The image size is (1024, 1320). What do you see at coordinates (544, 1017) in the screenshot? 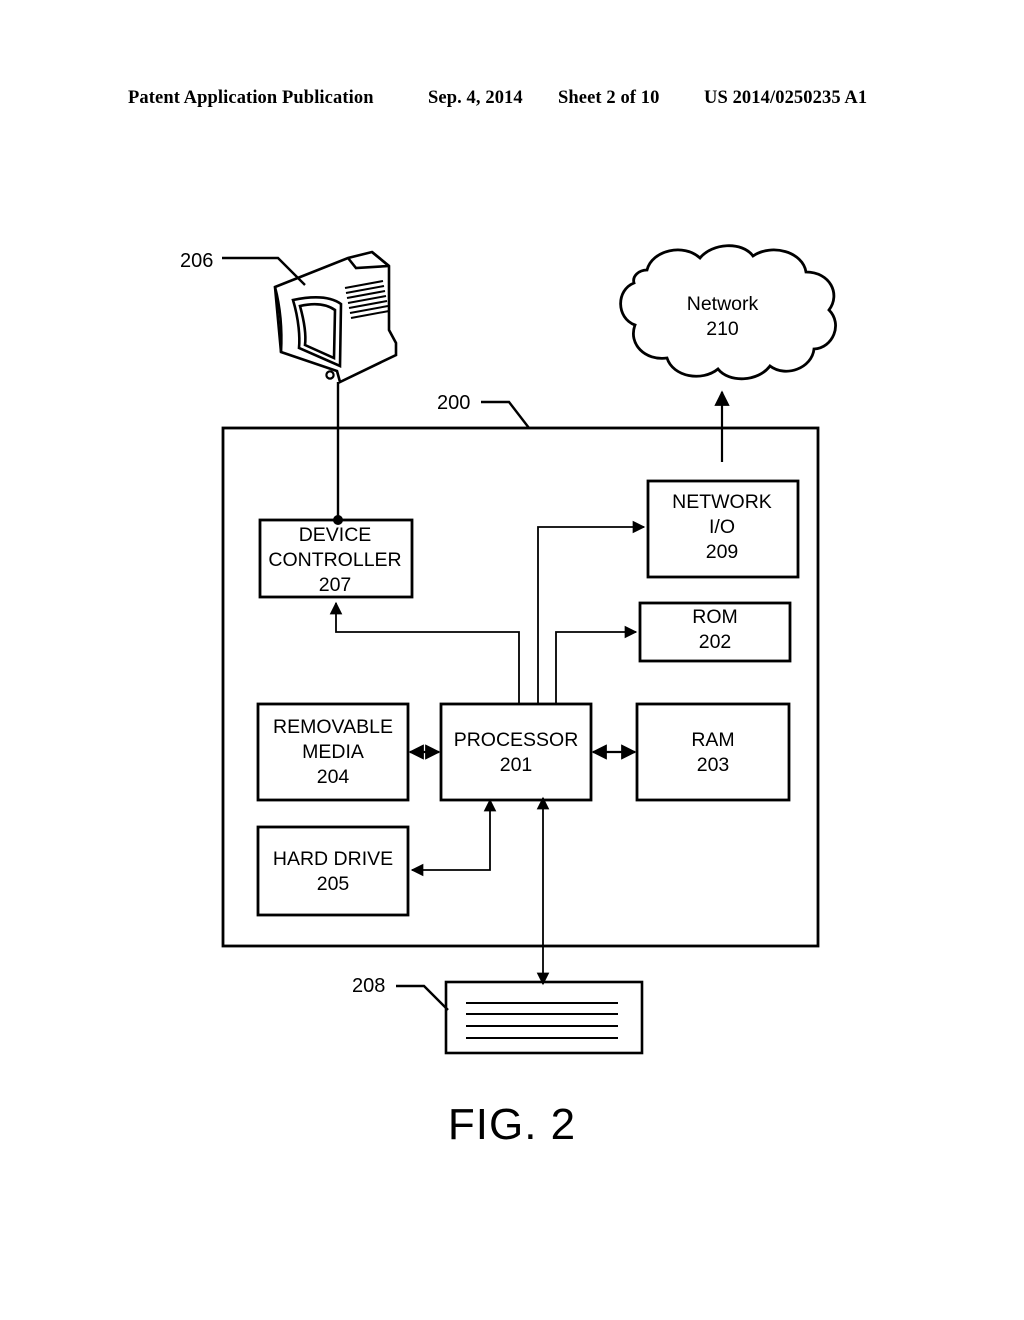
I see `input-device-illustration` at bounding box center [544, 1017].